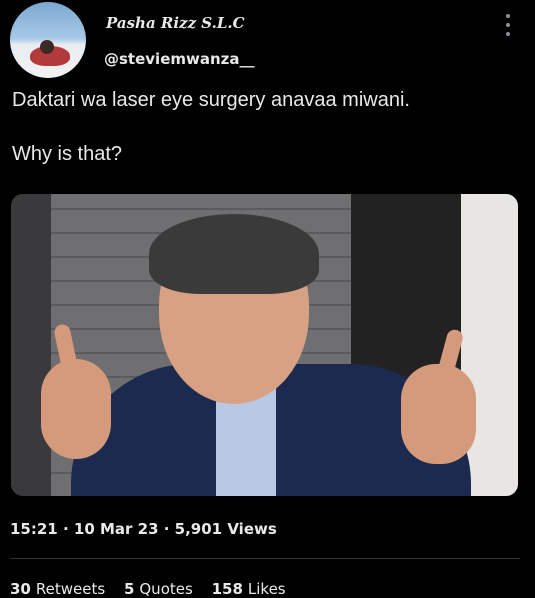  I want to click on avatar, so click(48, 40).